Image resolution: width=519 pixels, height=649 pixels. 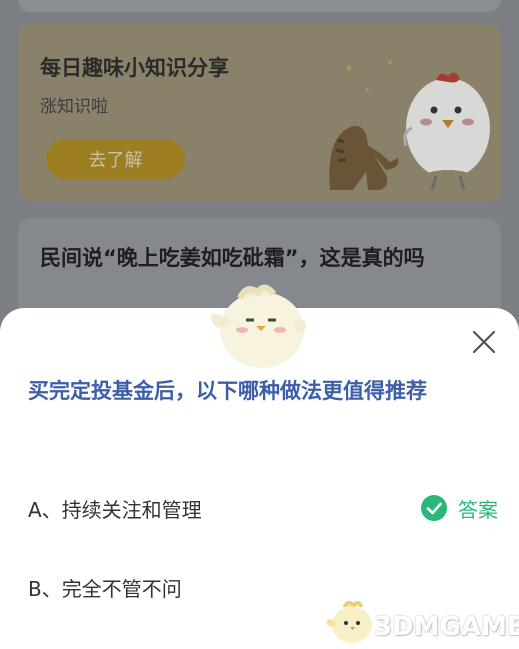 I want to click on top-card-edge, so click(x=259, y=6).